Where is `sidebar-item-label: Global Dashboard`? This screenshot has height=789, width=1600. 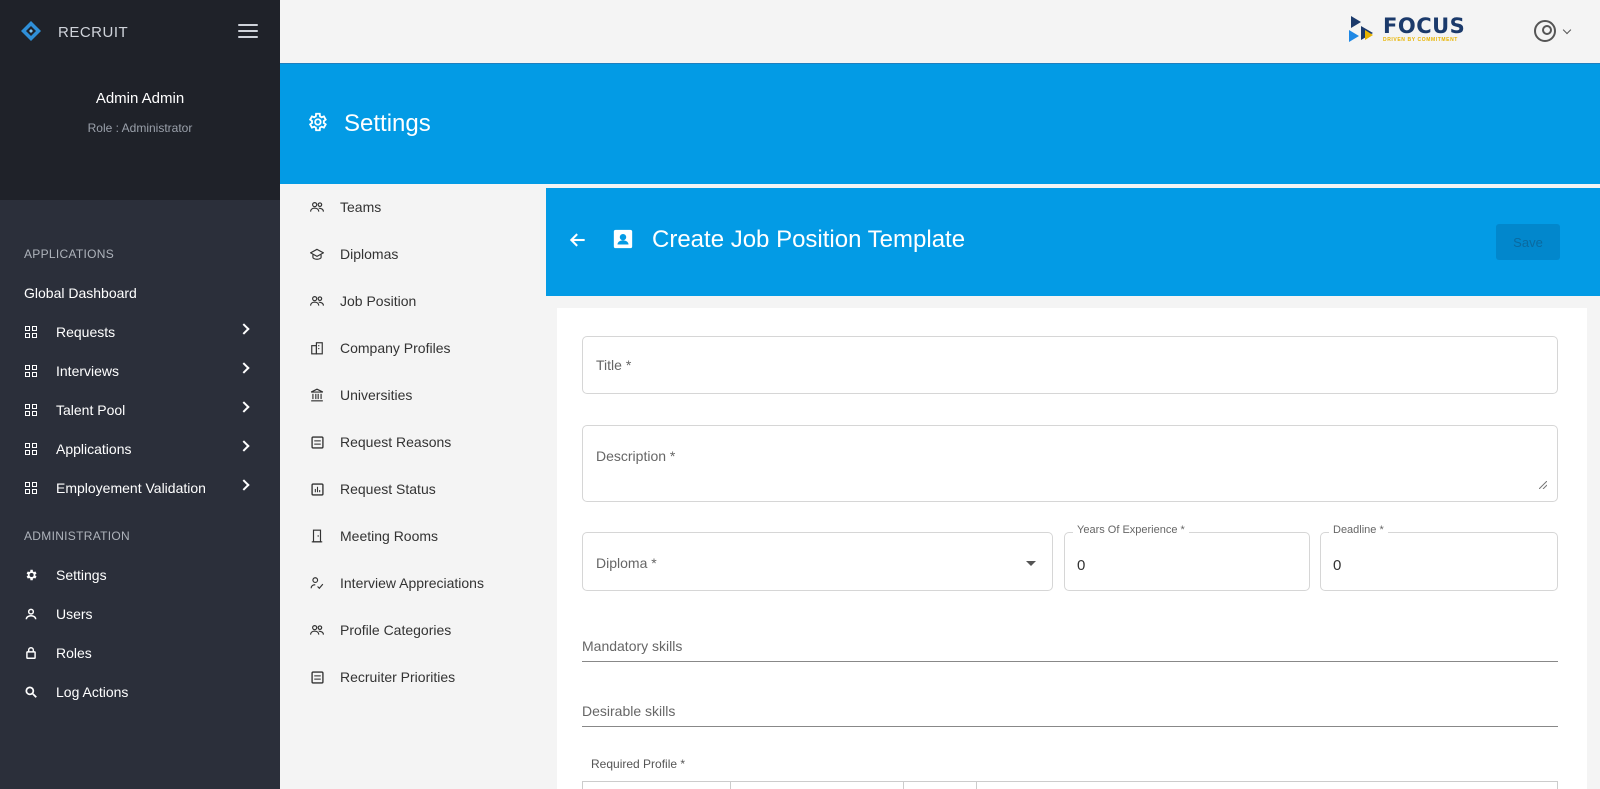 sidebar-item-label: Global Dashboard is located at coordinates (80, 293).